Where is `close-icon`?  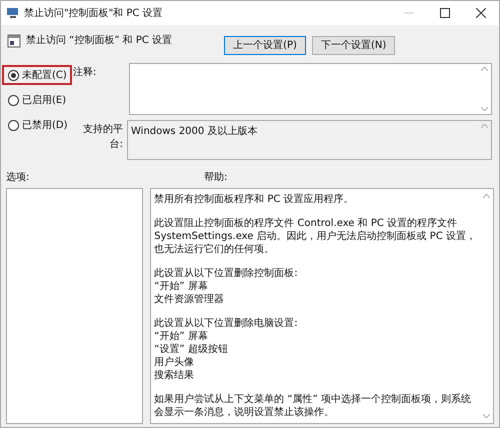
close-icon is located at coordinates (481, 13).